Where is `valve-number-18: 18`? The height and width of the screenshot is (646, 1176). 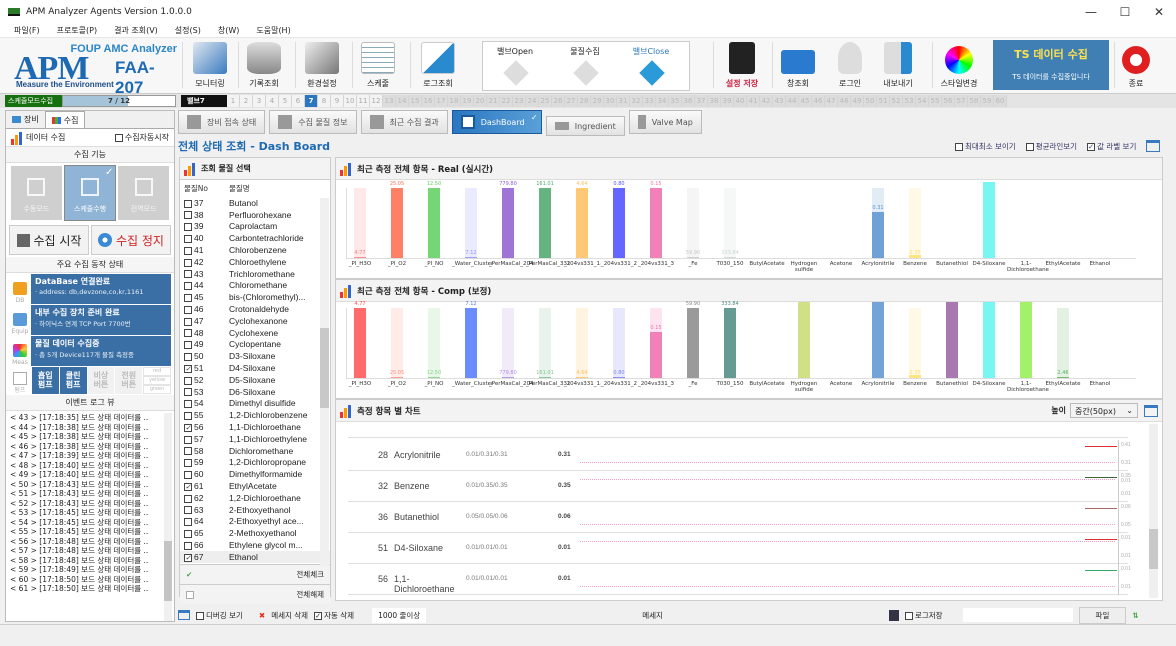
valve-number-18: 18 is located at coordinates (454, 101).